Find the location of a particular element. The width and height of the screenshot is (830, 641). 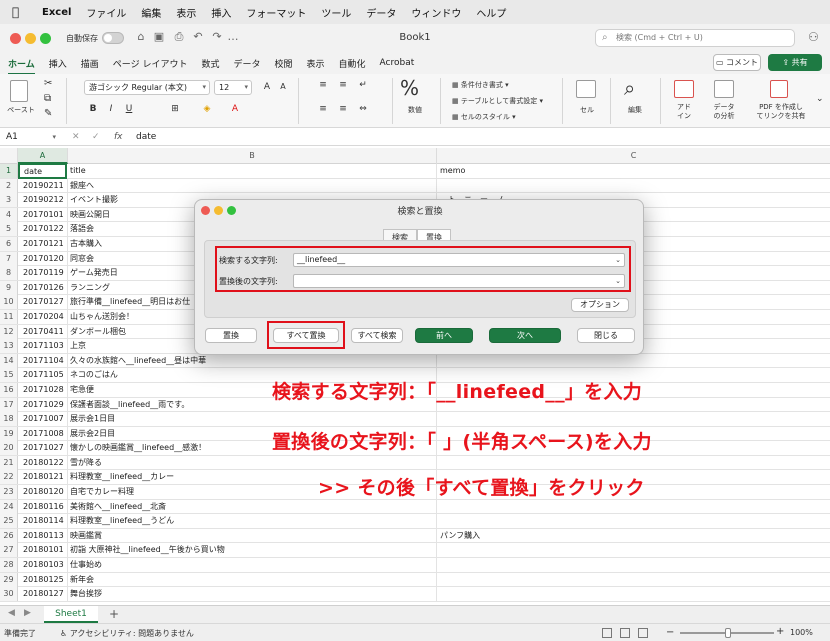

cell-c: memo is located at coordinates (633, 171).